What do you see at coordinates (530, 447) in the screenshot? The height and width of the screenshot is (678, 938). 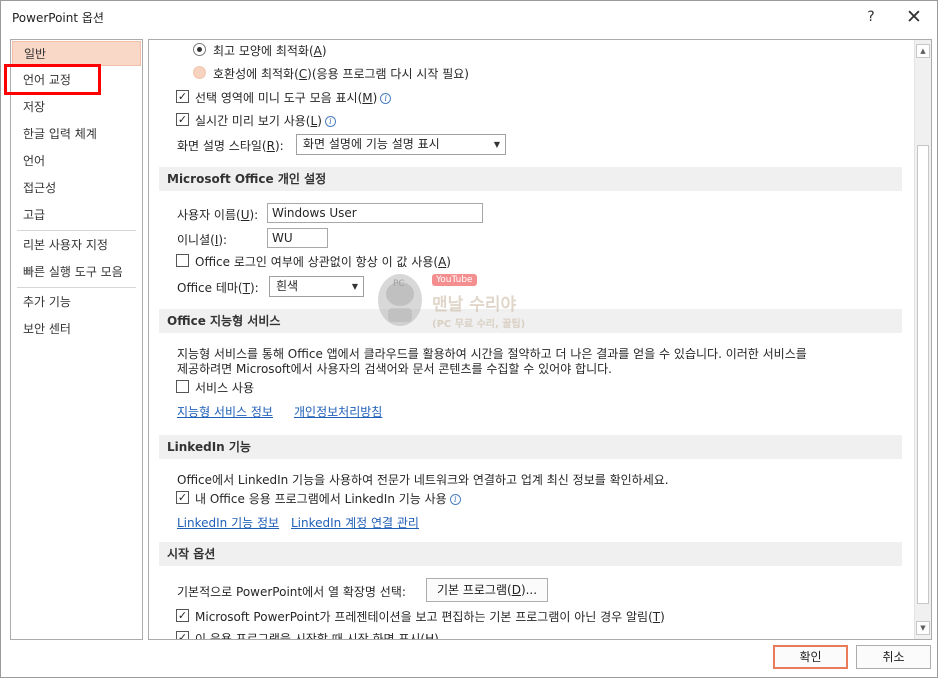 I see `section-header-linkedin: LinkedIn 기능` at bounding box center [530, 447].